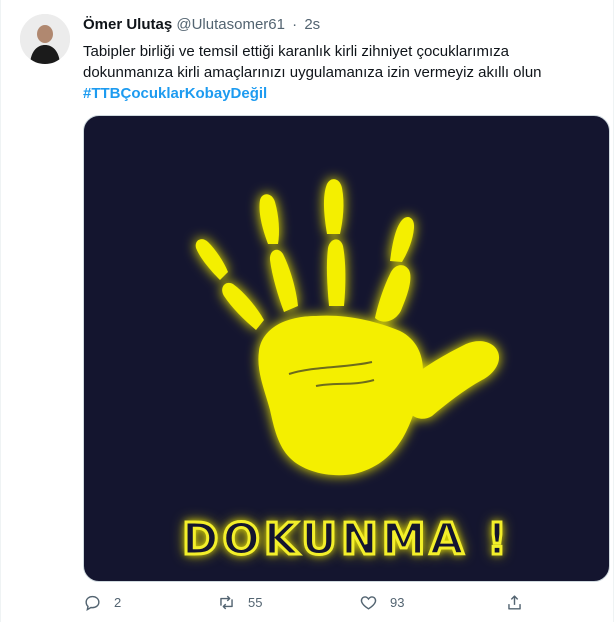 This screenshot has height=622, width=614. I want to click on retweet-icon, so click(226, 602).